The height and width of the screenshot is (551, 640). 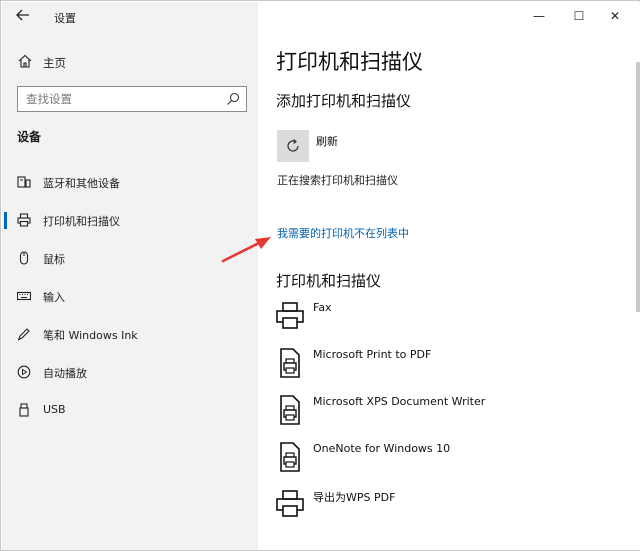 I want to click on page-title: 打印机和扫描仪, so click(x=349, y=62).